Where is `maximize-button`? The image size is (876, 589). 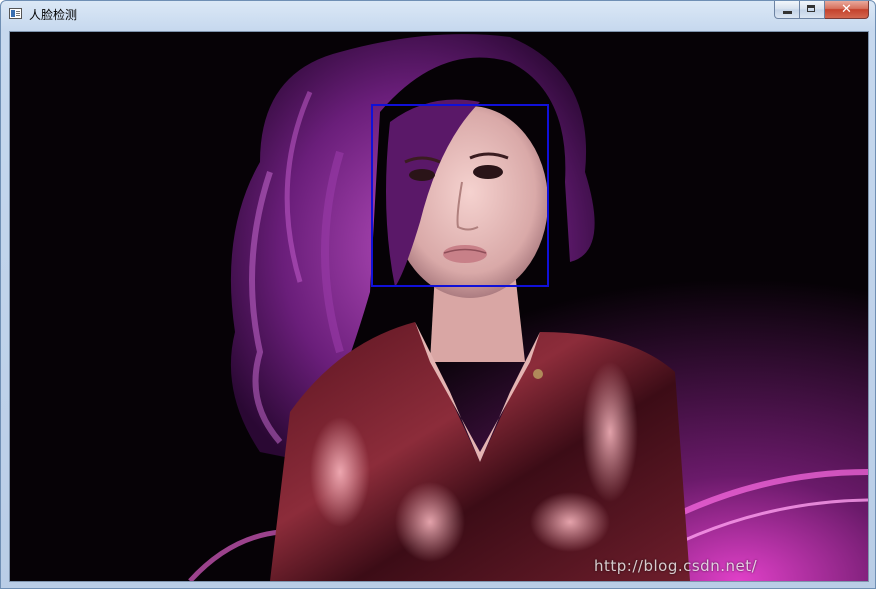
maximize-button is located at coordinates (812, 10).